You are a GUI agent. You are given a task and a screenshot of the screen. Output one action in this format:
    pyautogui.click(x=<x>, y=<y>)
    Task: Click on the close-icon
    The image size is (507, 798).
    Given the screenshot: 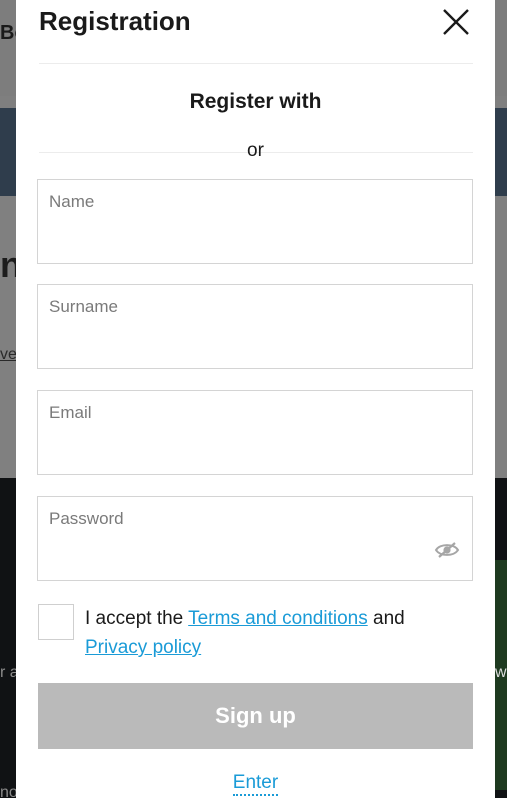 What is the action you would take?
    pyautogui.click(x=456, y=22)
    